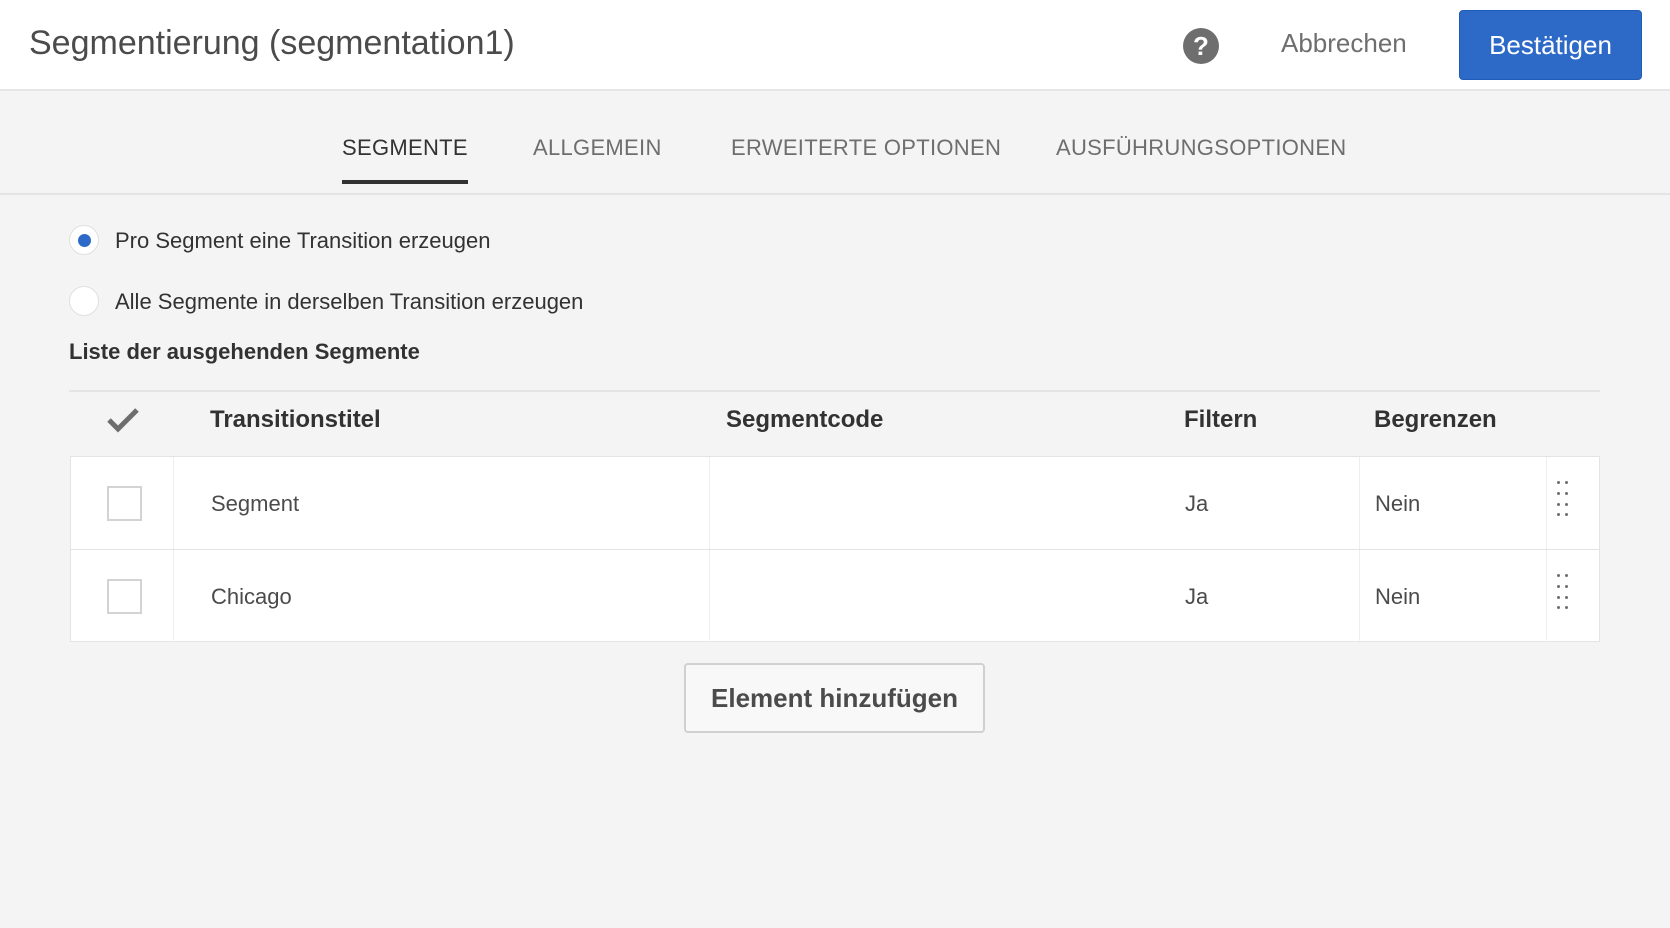 The image size is (1670, 928). I want to click on table-row: Chicago Ja Nein, so click(835, 596).